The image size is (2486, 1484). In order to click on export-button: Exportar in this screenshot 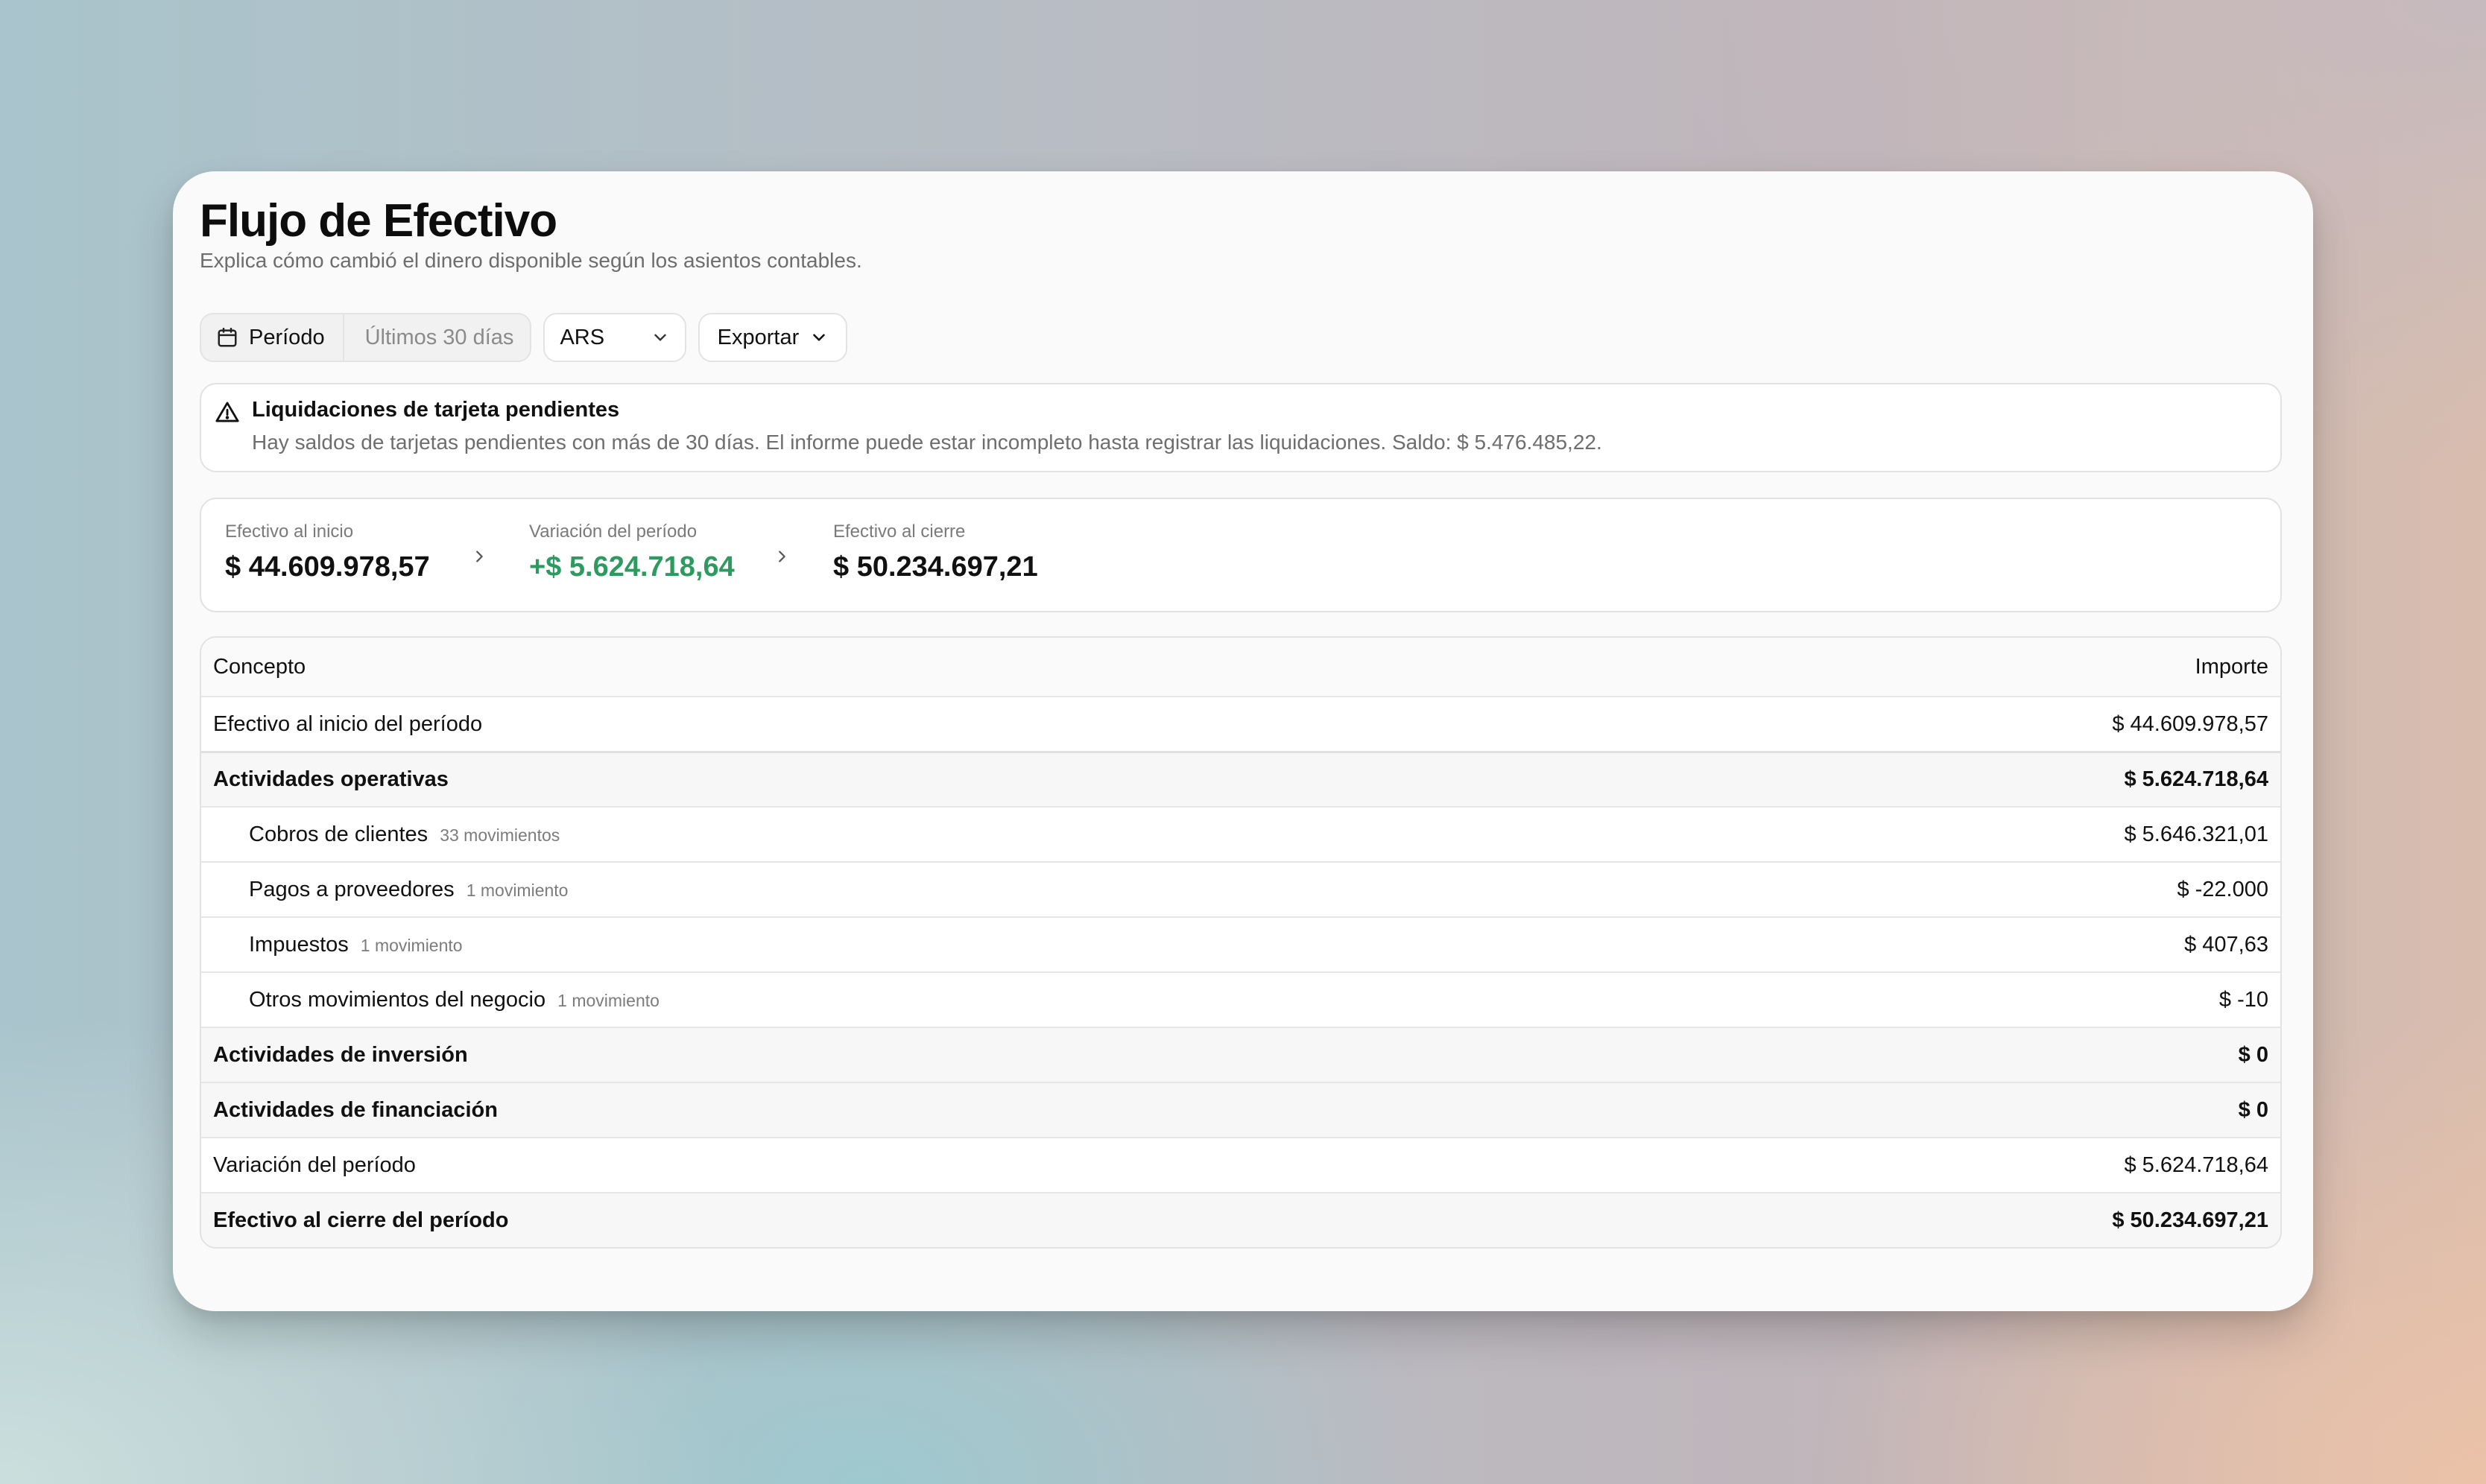, I will do `click(773, 338)`.